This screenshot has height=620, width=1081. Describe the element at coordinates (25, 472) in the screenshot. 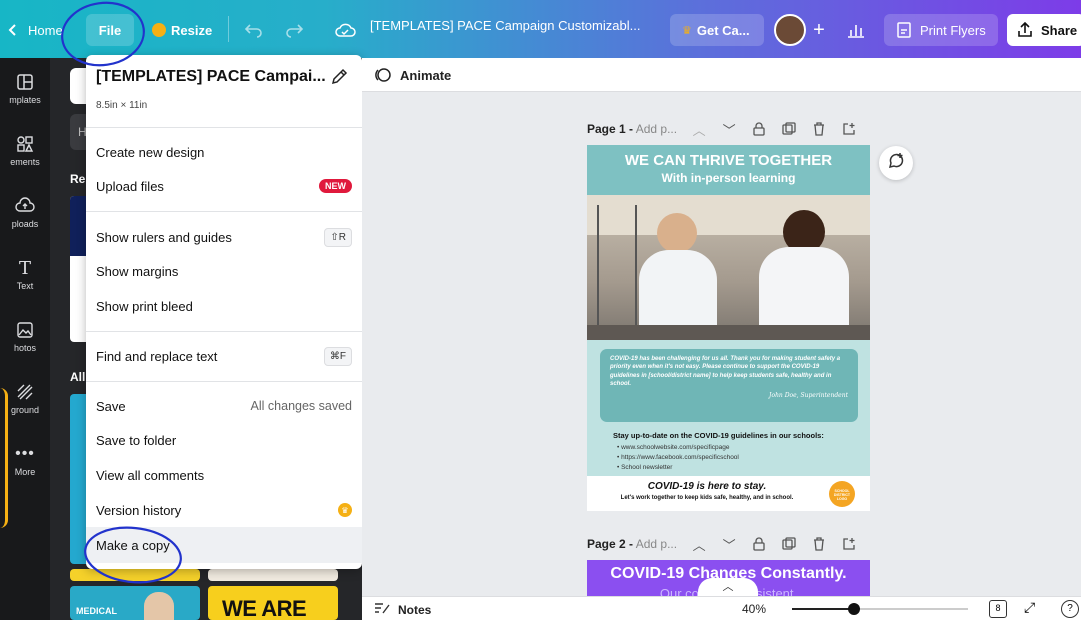

I see `sidebar-item-label: More` at that location.